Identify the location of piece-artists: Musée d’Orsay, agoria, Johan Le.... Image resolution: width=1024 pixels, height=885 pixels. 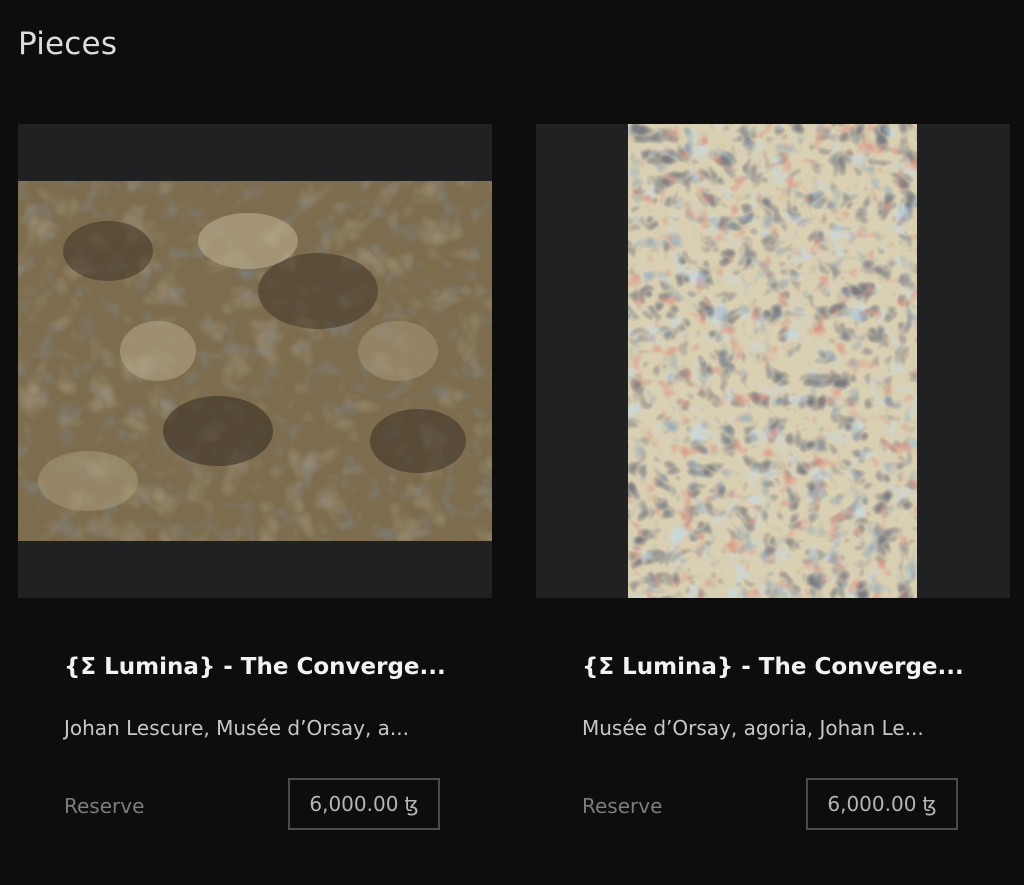
(753, 728).